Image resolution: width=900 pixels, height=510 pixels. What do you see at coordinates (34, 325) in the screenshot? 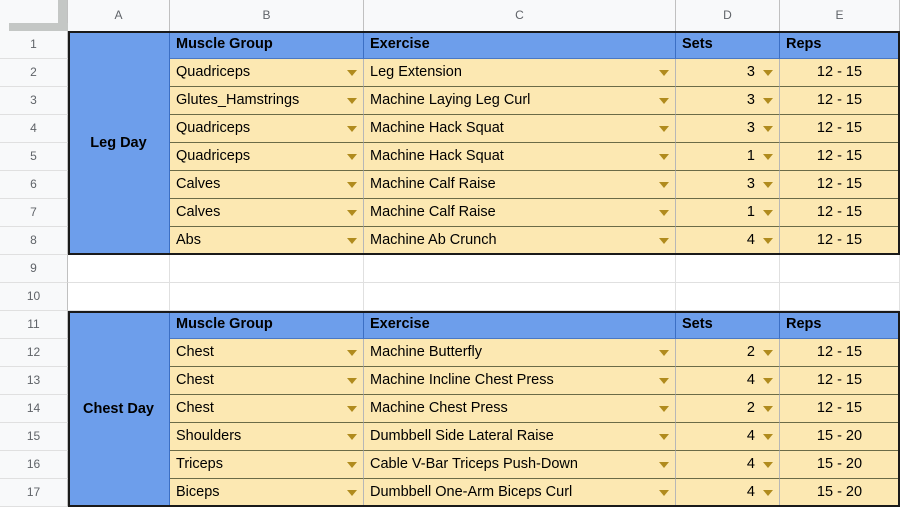
I see `row-header-11: 11` at bounding box center [34, 325].